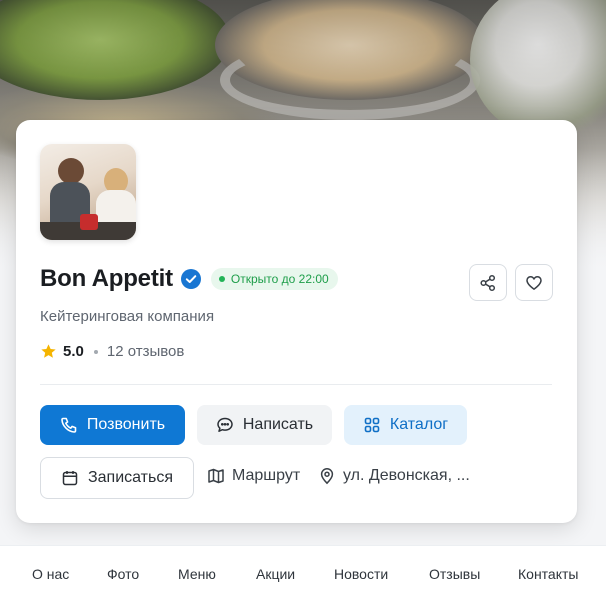 The height and width of the screenshot is (596, 606). What do you see at coordinates (146, 351) in the screenshot?
I see `reviews-count-link: 12 отзывов` at bounding box center [146, 351].